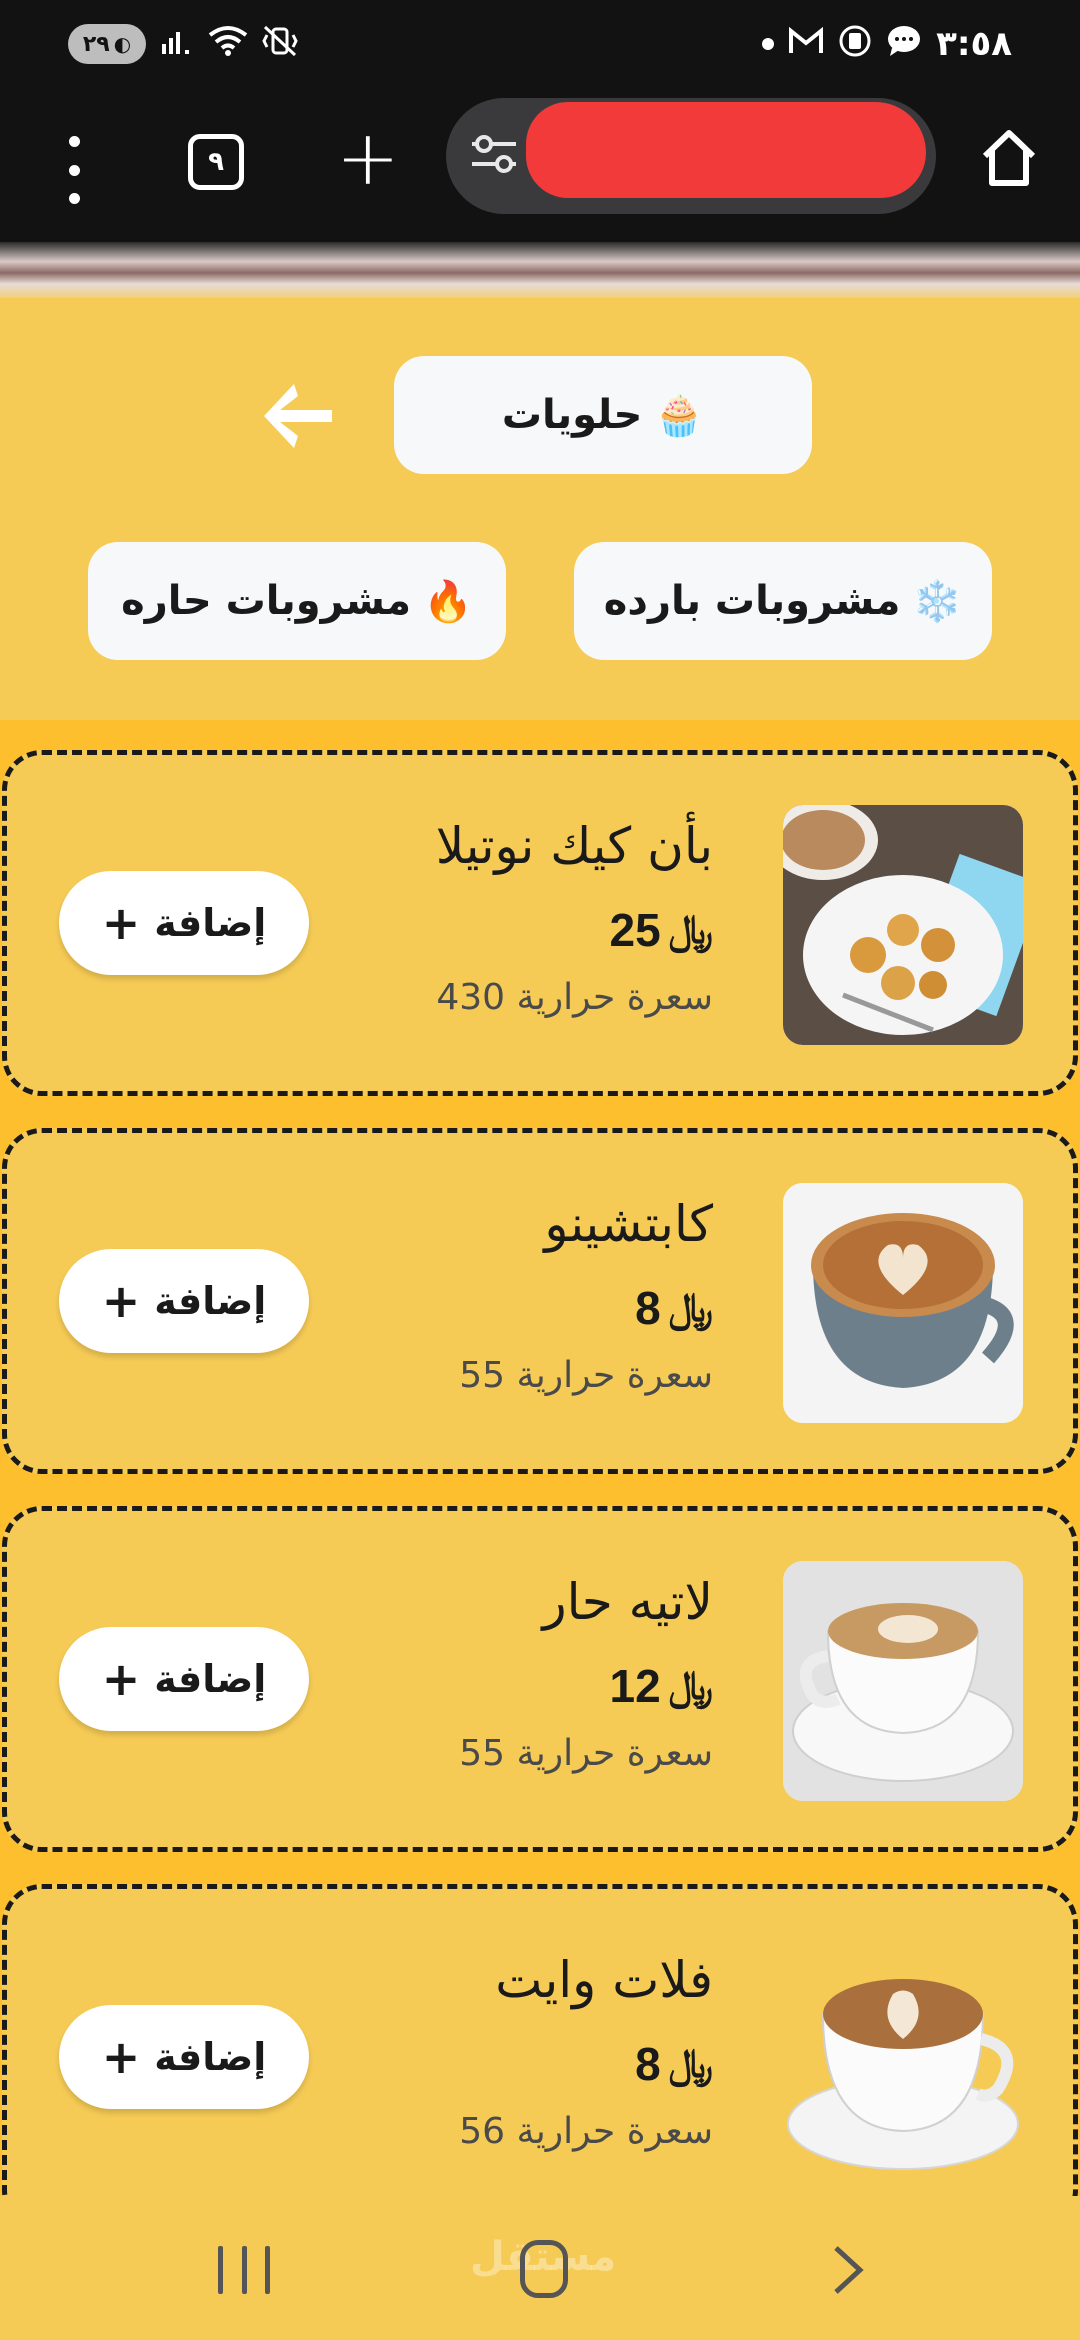  Describe the element at coordinates (540, 2040) in the screenshot. I see `product-card: فلات وايت 8 ﷼ سعرة حرارية 56 إضافة +` at that location.